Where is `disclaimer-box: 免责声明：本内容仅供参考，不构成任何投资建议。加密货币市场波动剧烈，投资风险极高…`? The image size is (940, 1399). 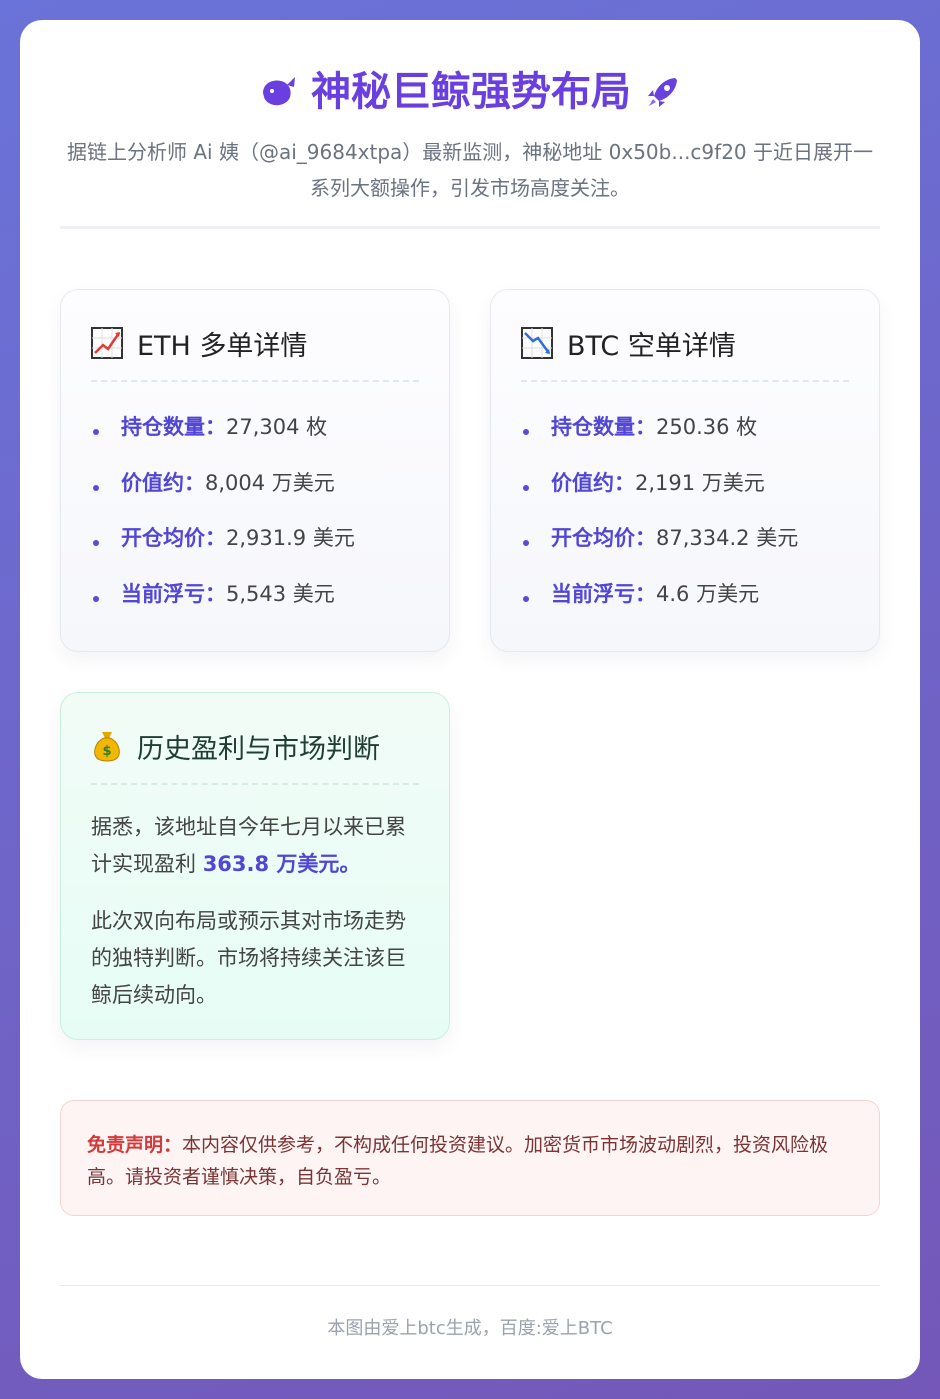 disclaimer-box: 免责声明：本内容仅供参考，不构成任何投资建议。加密货币市场波动剧烈，投资风险极高… is located at coordinates (470, 1158).